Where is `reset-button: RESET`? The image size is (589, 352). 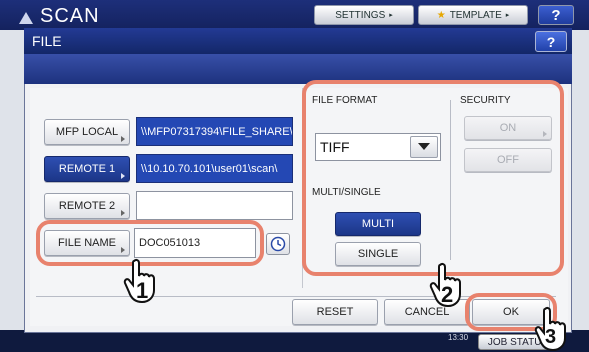
reset-button: RESET is located at coordinates (335, 312).